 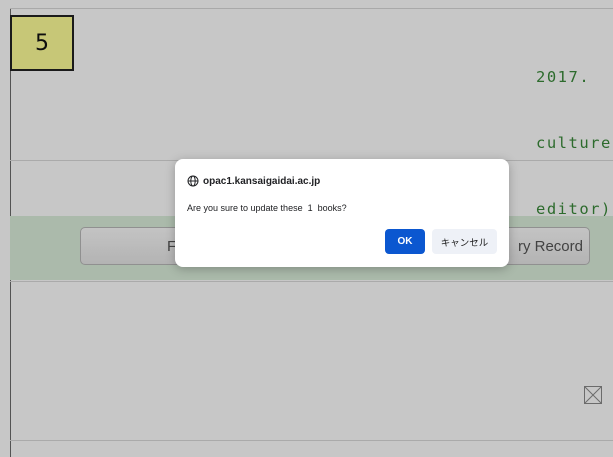 I want to click on dialog-origin: opac1.kansaigaidai.ac.jp, so click(x=253, y=181).